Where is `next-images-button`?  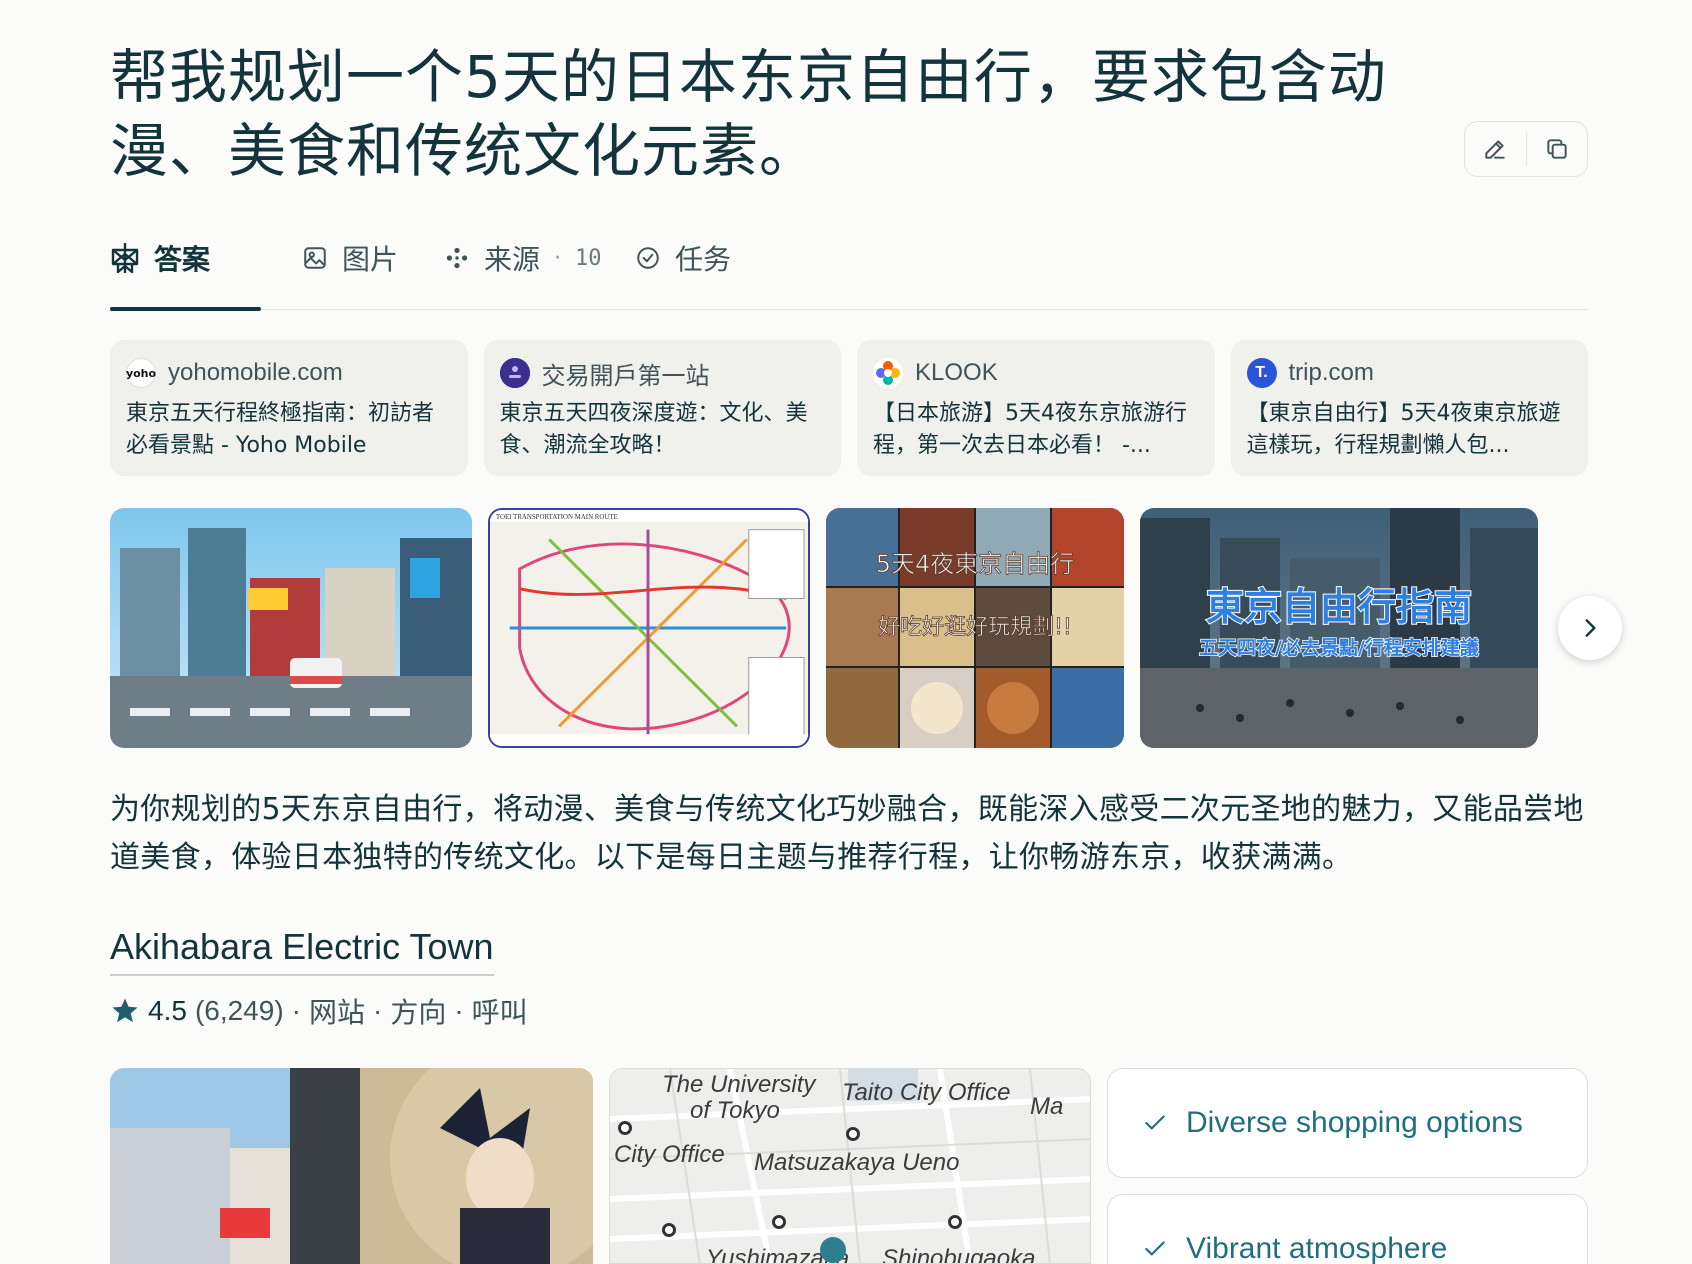
next-images-button is located at coordinates (1590, 628).